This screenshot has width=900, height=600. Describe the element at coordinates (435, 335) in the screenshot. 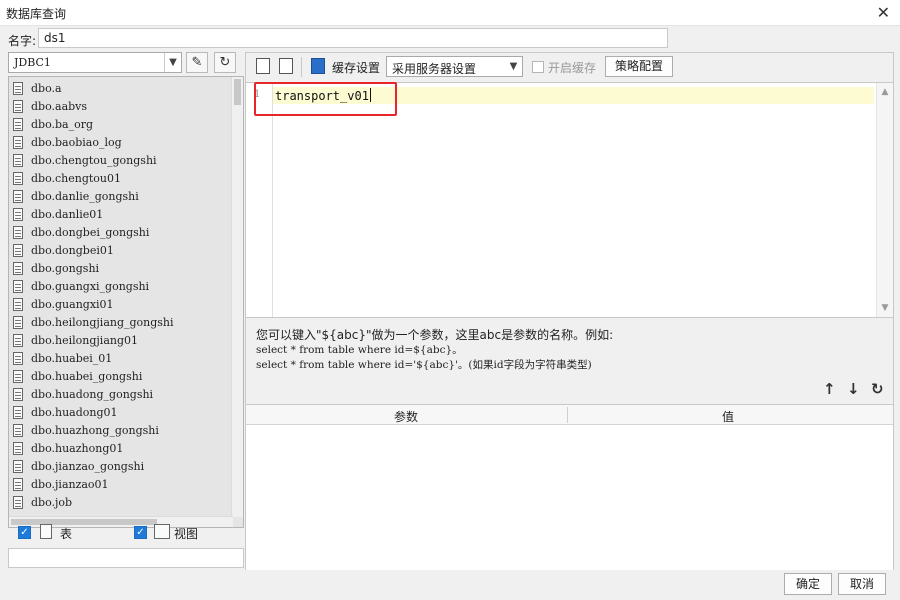

I see `hint-line-1: 您可以键入"${abc}"做为一个参数，这里abc是参数的名称。例如:` at that location.